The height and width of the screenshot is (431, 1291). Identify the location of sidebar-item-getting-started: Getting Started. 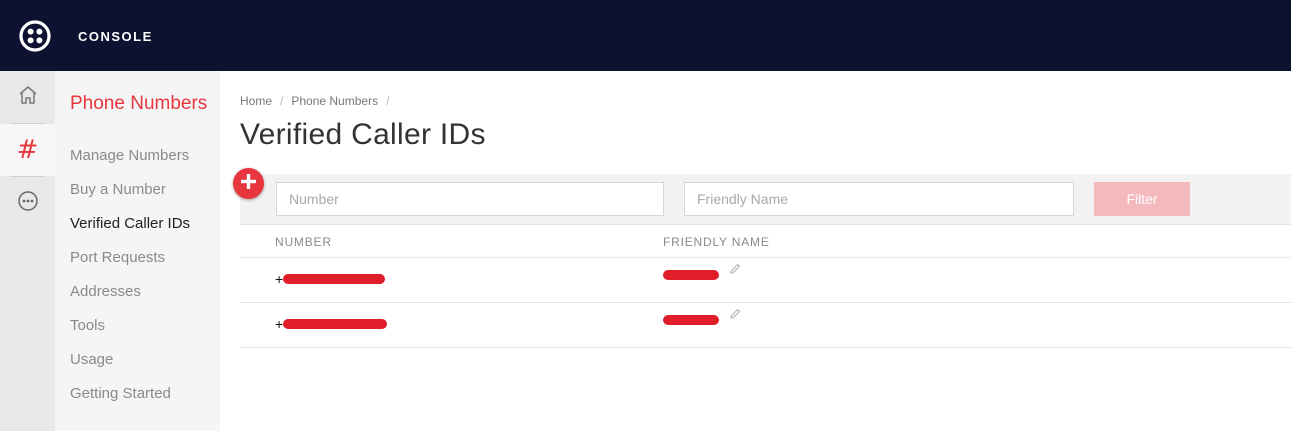
(120, 393).